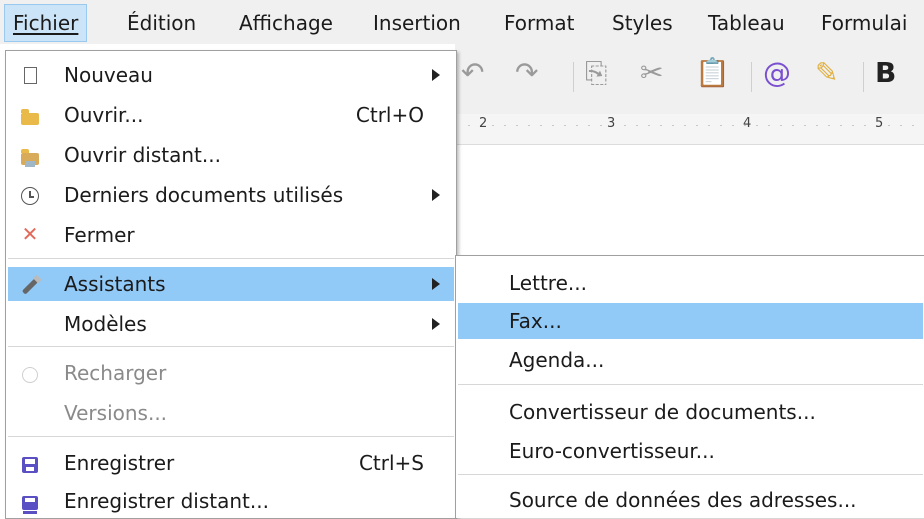  What do you see at coordinates (30, 462) in the screenshot?
I see `save-icon` at bounding box center [30, 462].